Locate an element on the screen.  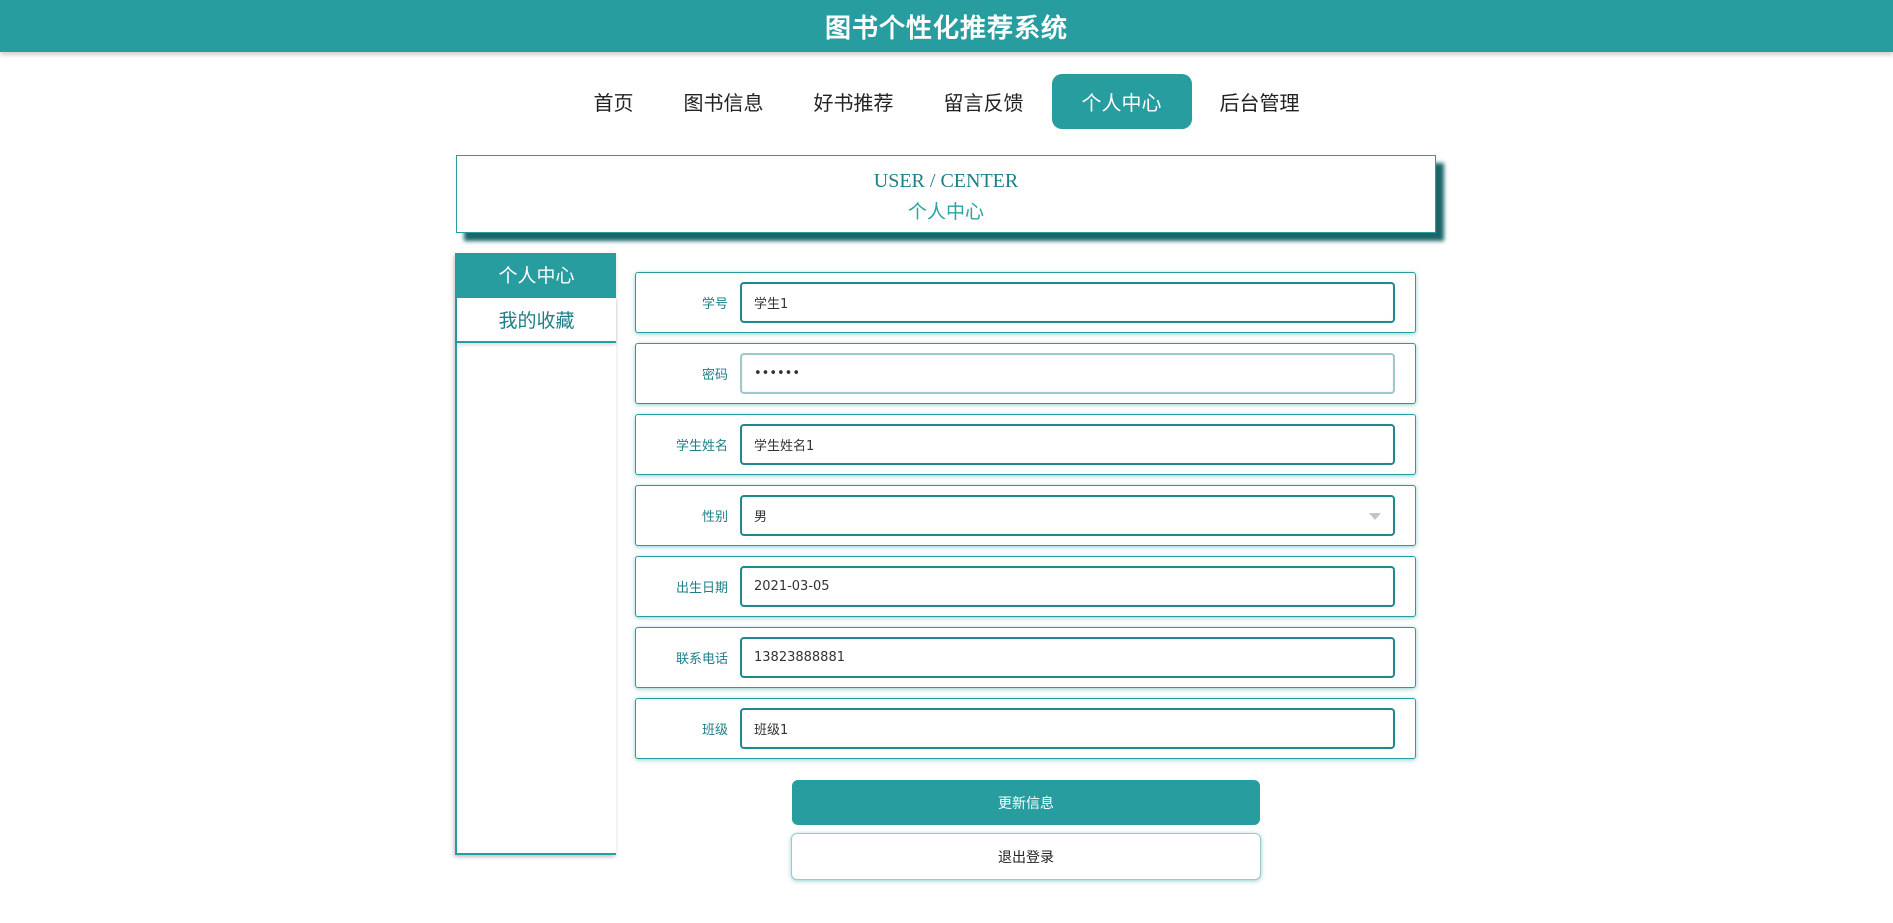
gender-select-value: 男 is located at coordinates (761, 517).